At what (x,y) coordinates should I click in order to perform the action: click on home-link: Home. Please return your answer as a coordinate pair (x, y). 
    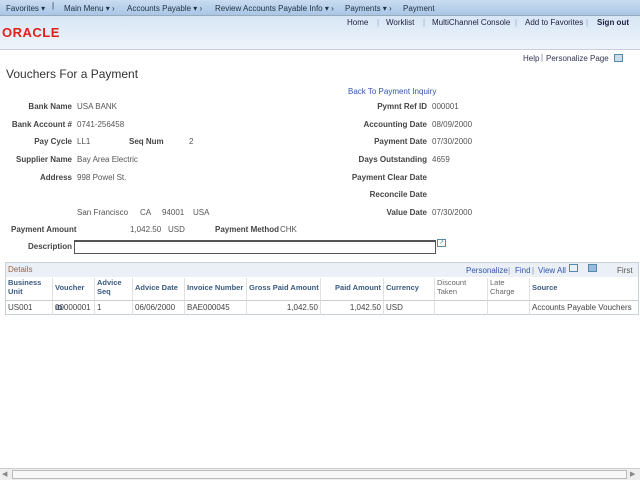
    Looking at the image, I should click on (357, 22).